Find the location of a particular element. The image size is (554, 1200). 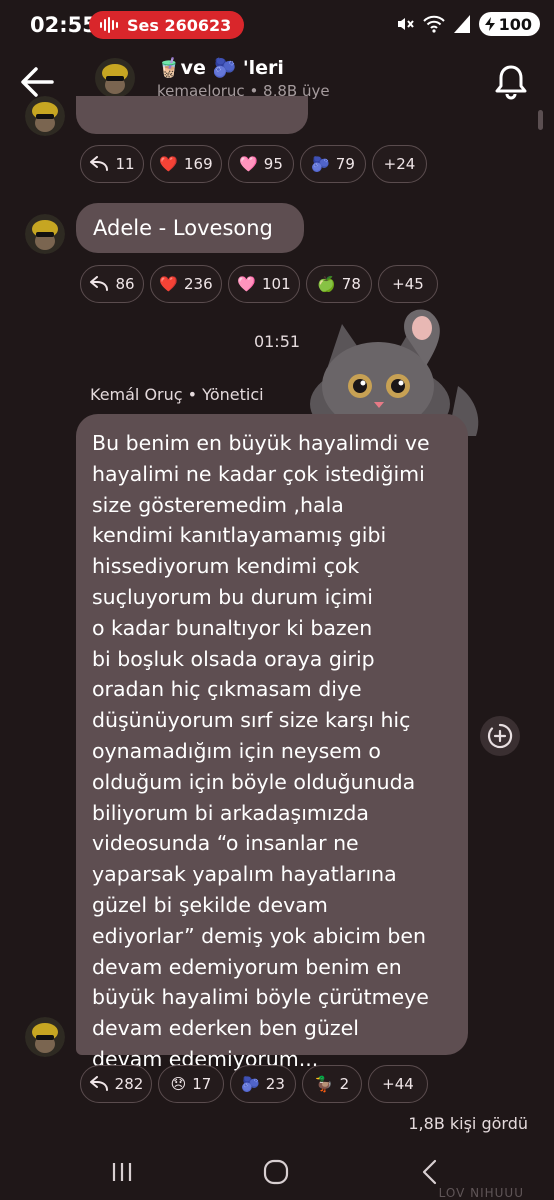

reaction-chip: 🍏 78 is located at coordinates (339, 284).